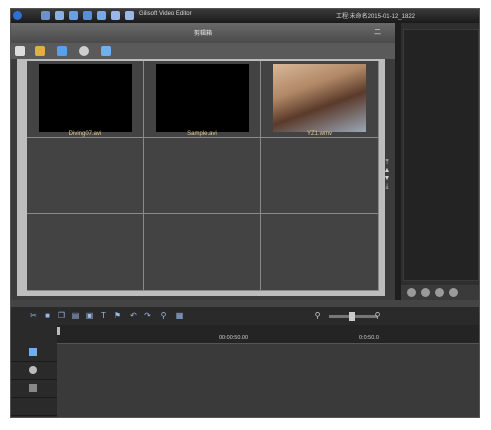 This screenshot has height=430, width=491. Describe the element at coordinates (377, 32) in the screenshot. I see `panel-toggle-button: 二` at that location.